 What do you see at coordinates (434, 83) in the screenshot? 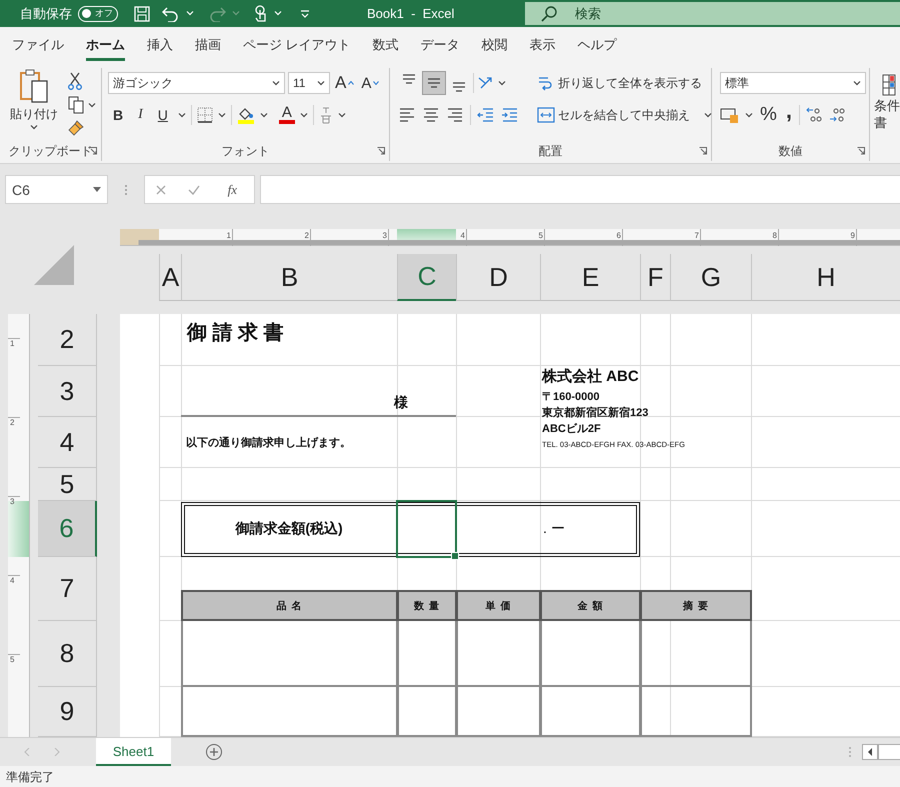
I see `vertical-align-icon` at bounding box center [434, 83].